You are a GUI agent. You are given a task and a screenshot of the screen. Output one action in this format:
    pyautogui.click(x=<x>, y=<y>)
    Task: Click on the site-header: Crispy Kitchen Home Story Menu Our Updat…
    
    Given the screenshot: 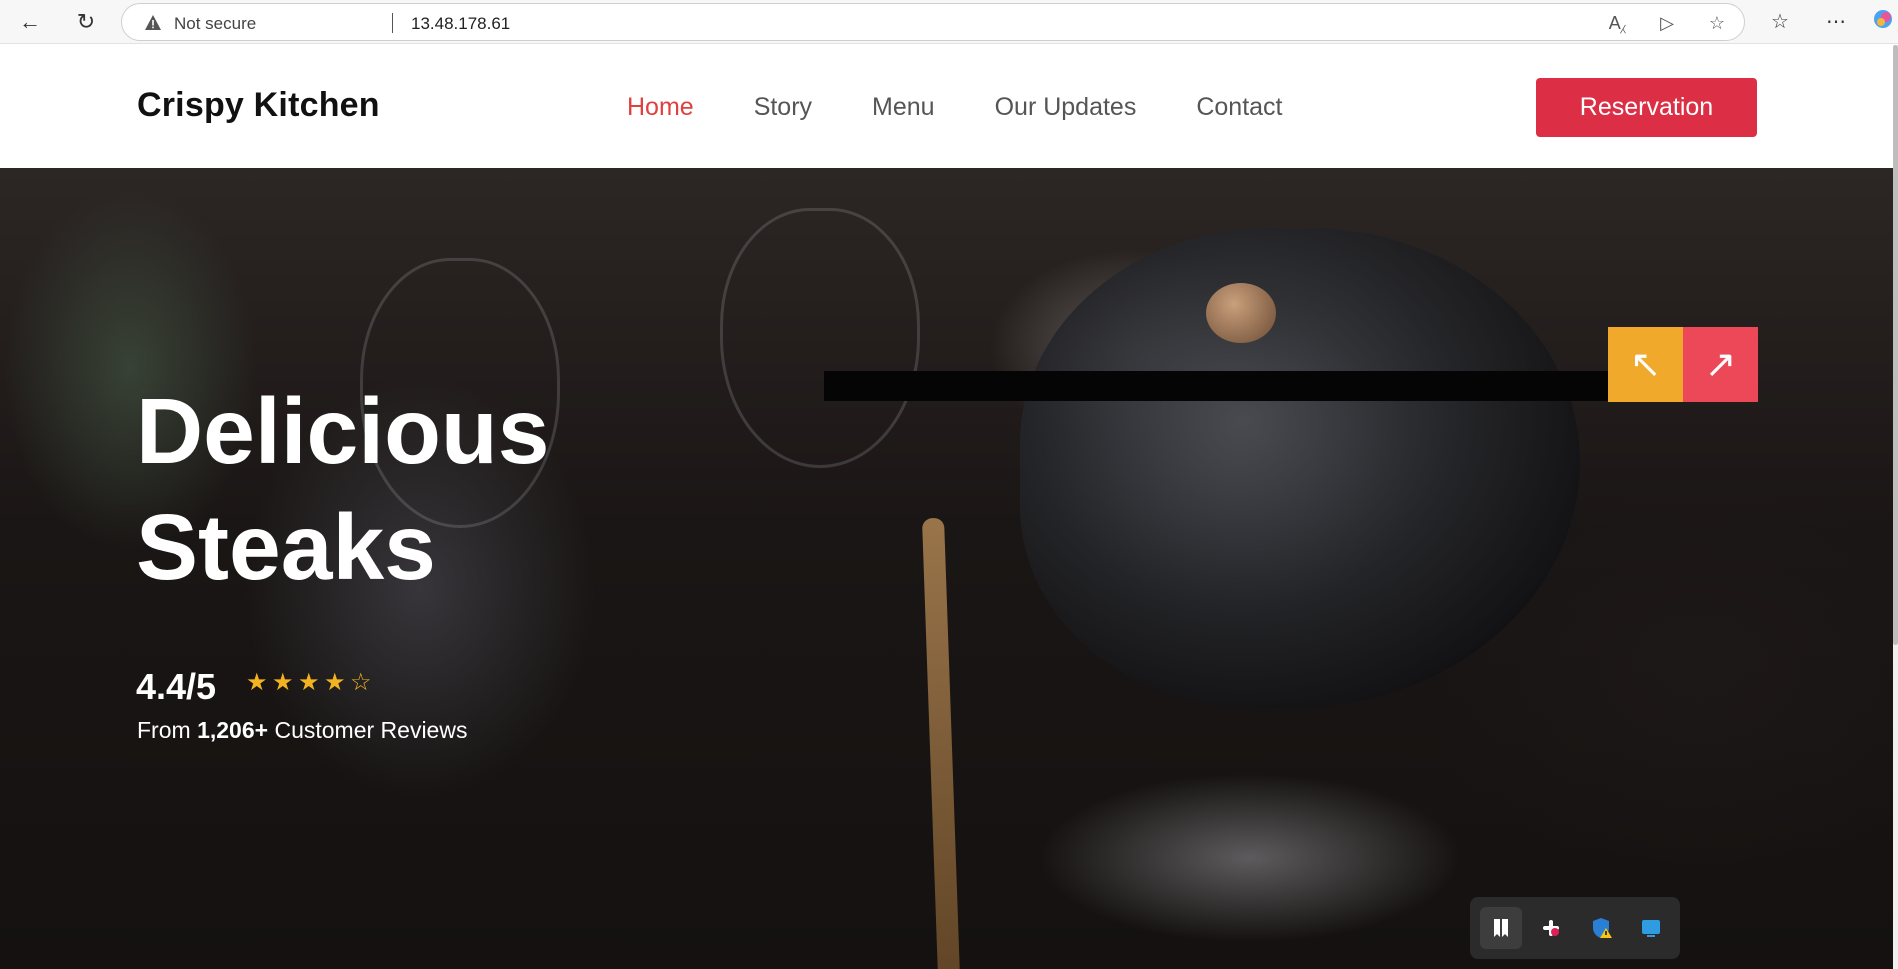 What is the action you would take?
    pyautogui.click(x=946, y=106)
    